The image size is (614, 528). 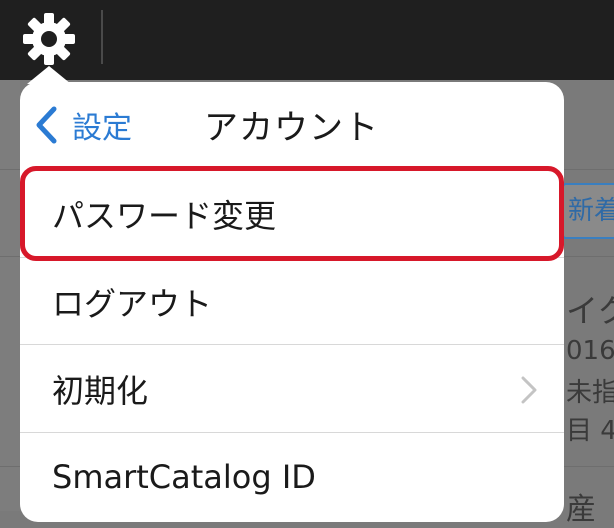 I want to click on popover-header: 設定 アカウント, so click(x=292, y=124).